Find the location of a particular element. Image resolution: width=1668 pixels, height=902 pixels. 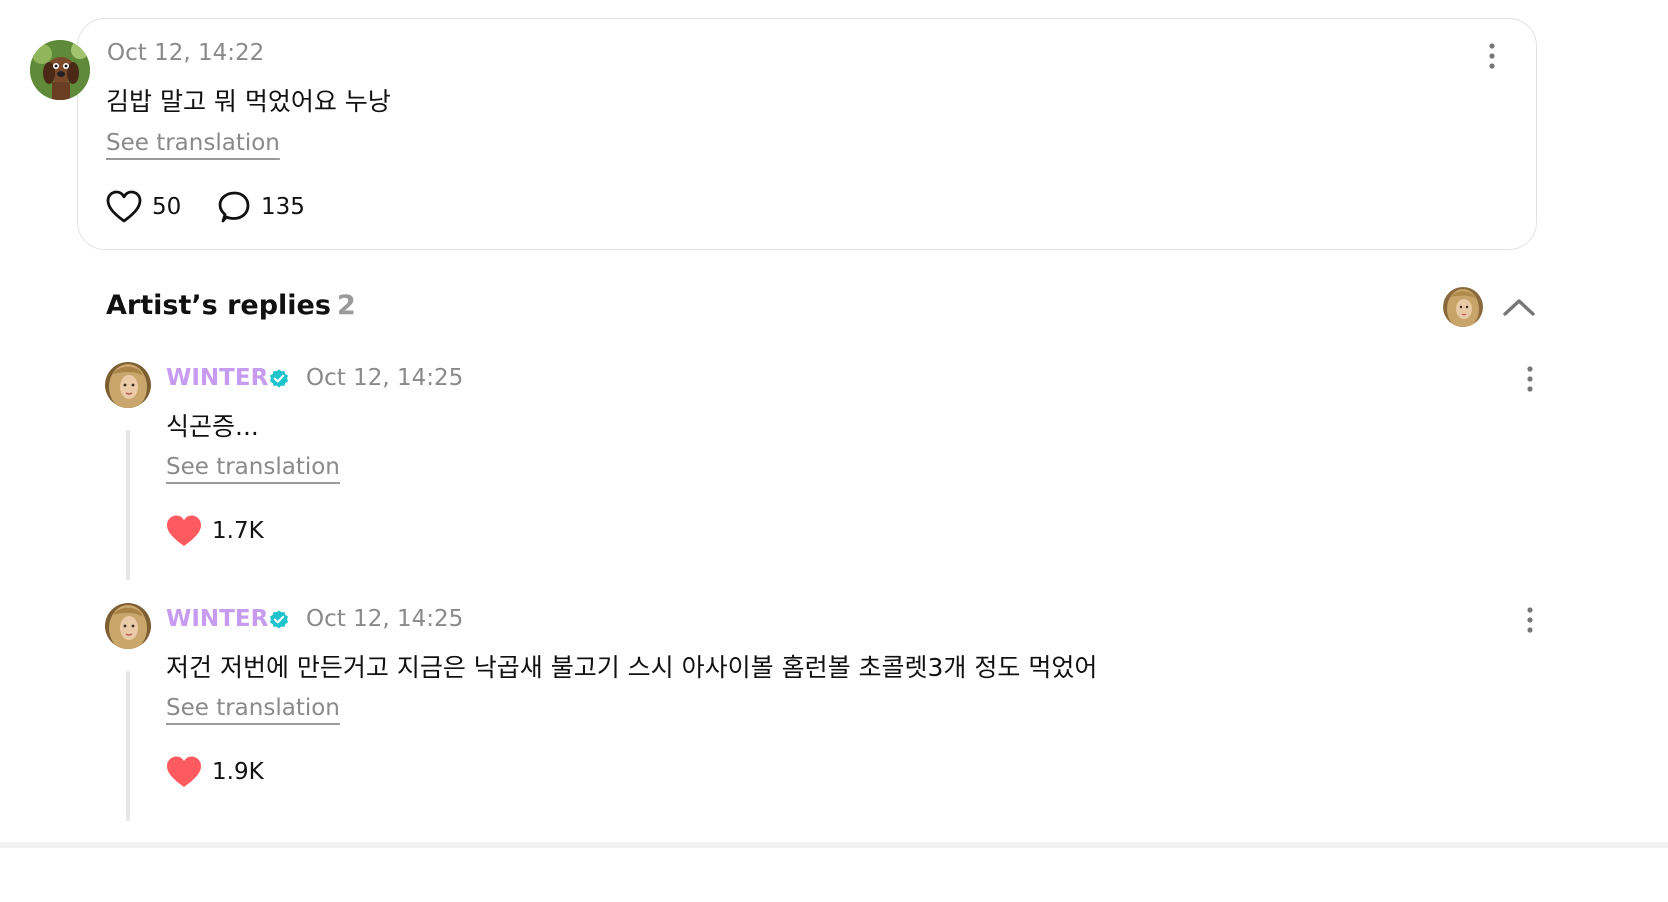

section-divider is located at coordinates (834, 845).